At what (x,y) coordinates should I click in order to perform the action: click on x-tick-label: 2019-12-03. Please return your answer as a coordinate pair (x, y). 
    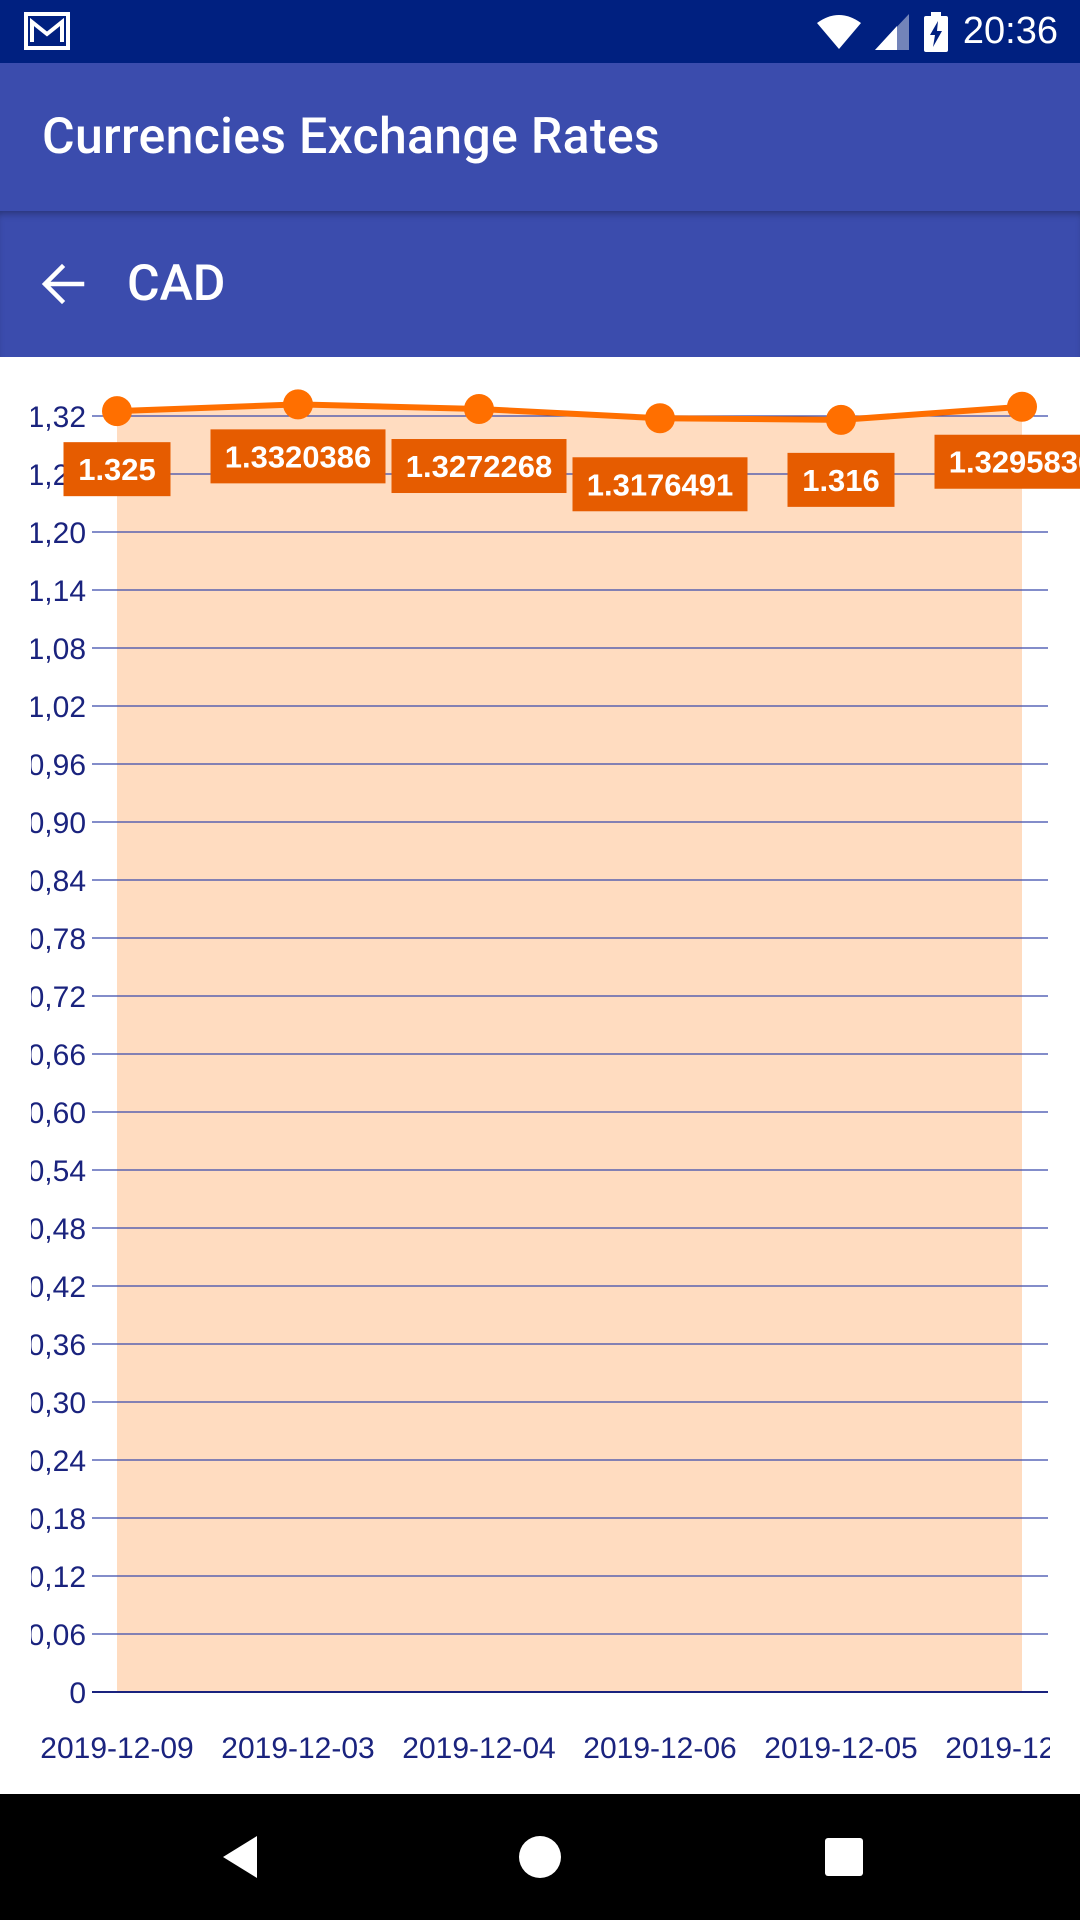
    Looking at the image, I should click on (297, 1748).